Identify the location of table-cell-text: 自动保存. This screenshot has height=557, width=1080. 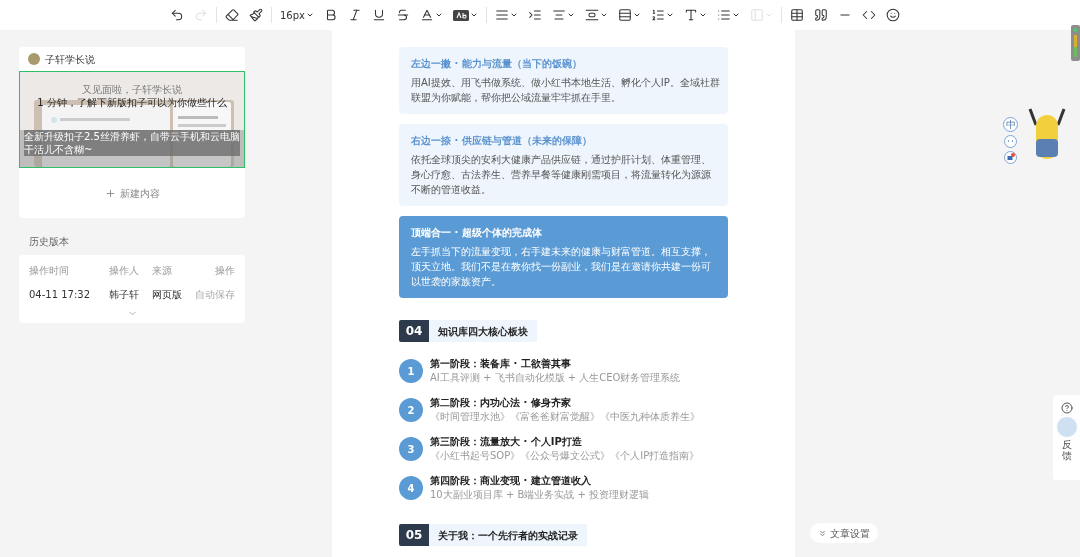
(215, 295).